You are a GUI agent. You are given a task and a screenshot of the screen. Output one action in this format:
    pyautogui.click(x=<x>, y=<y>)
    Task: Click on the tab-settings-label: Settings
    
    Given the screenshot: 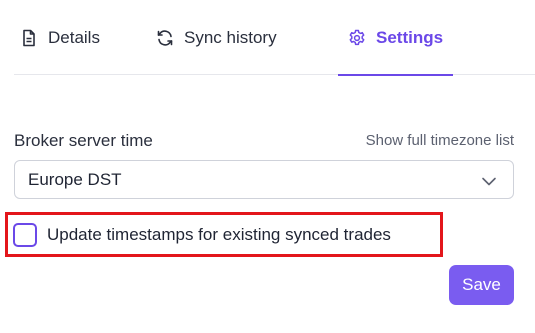 What is the action you would take?
    pyautogui.click(x=410, y=37)
    